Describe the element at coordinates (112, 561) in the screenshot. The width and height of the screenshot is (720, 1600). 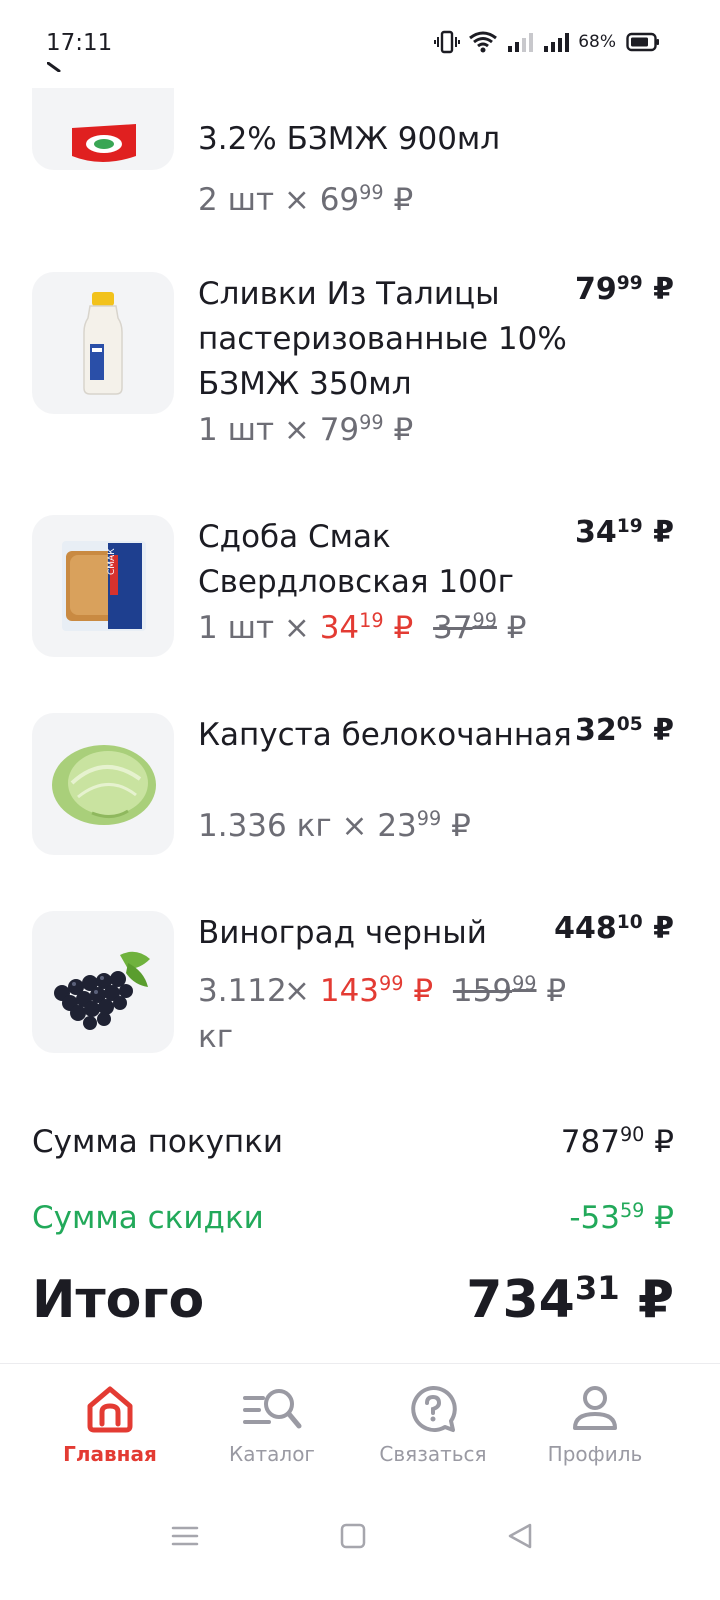
I see `package-text: СМАК` at that location.